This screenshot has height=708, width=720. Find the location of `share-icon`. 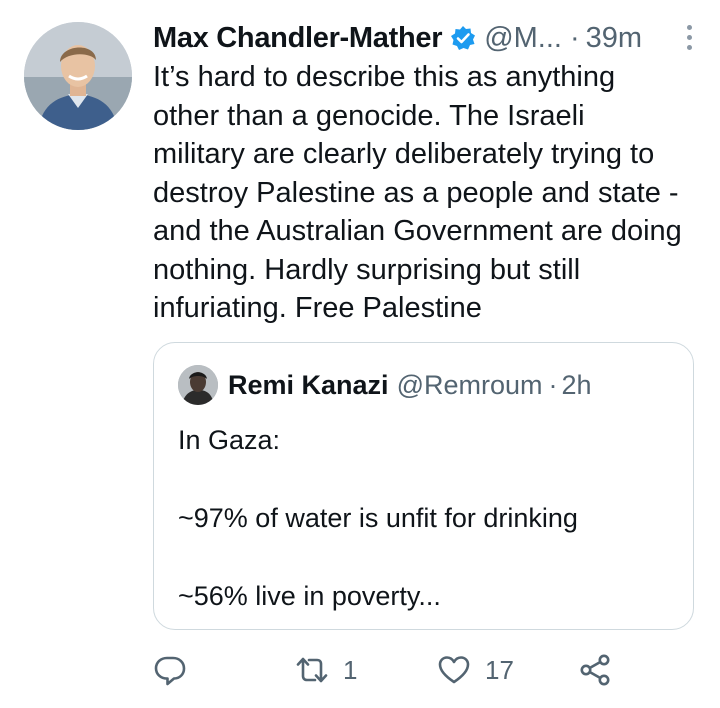

share-icon is located at coordinates (595, 670).